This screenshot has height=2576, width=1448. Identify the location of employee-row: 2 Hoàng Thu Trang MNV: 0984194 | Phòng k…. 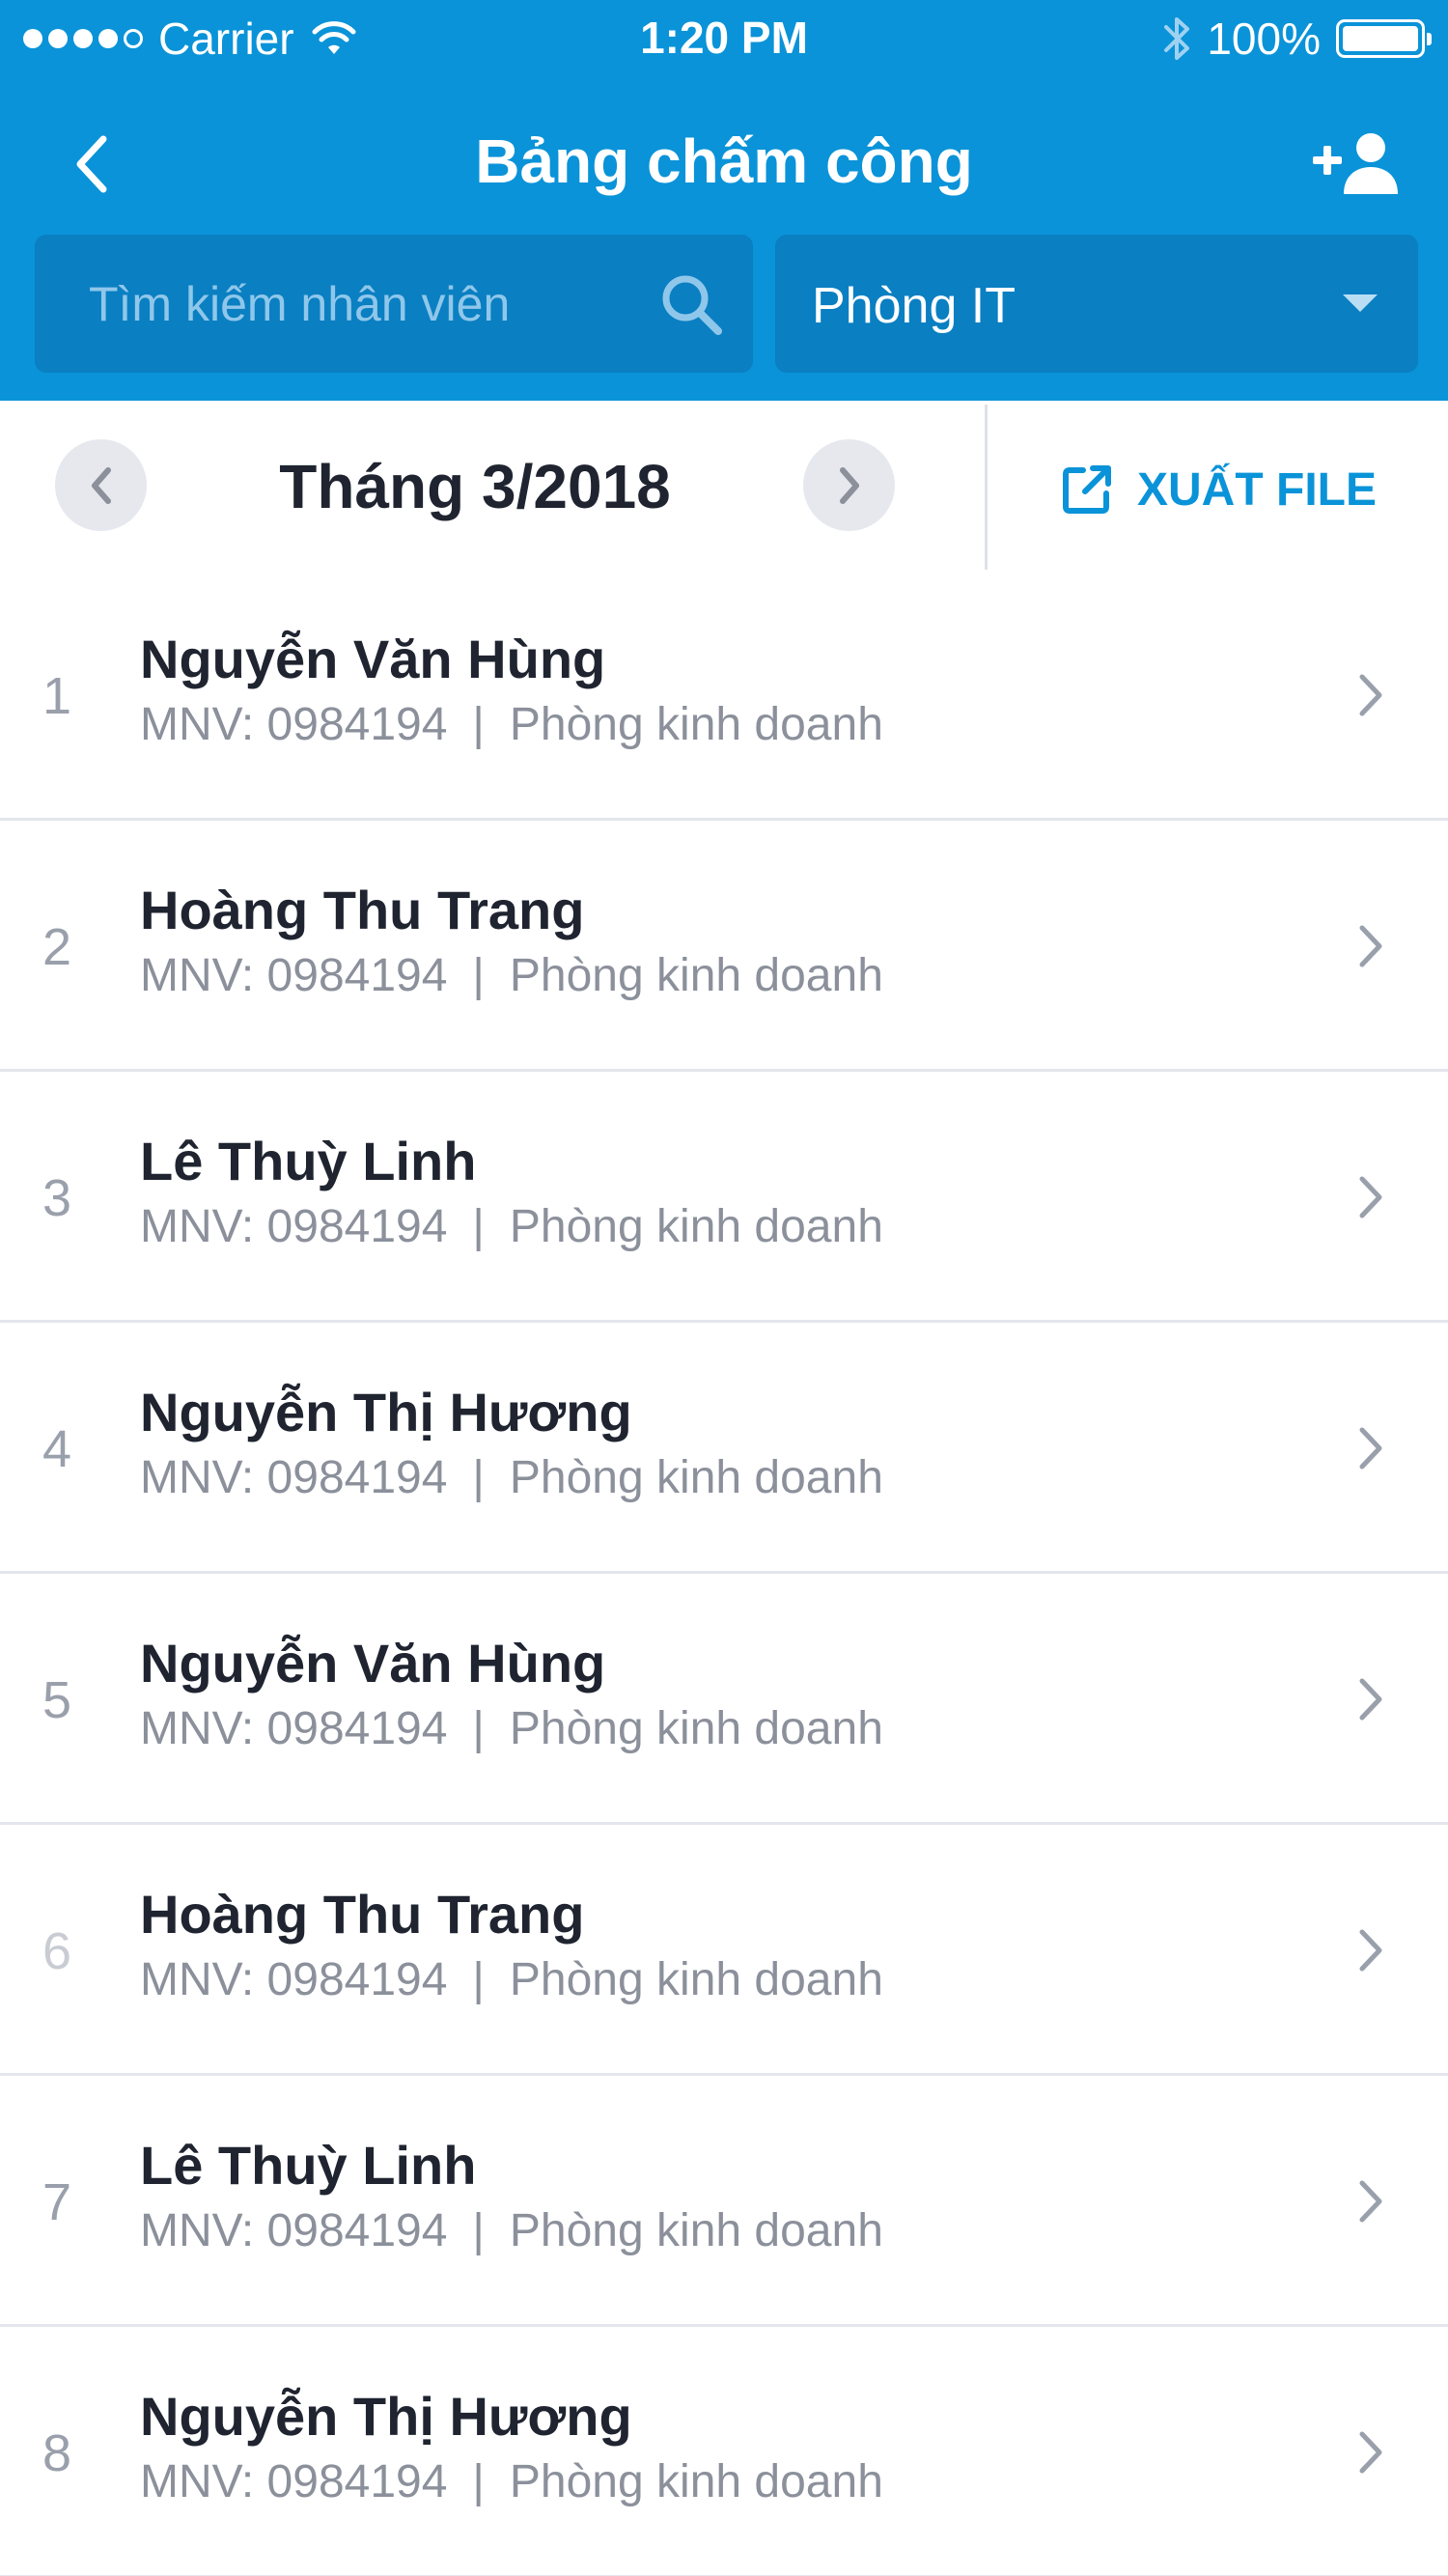
(724, 947).